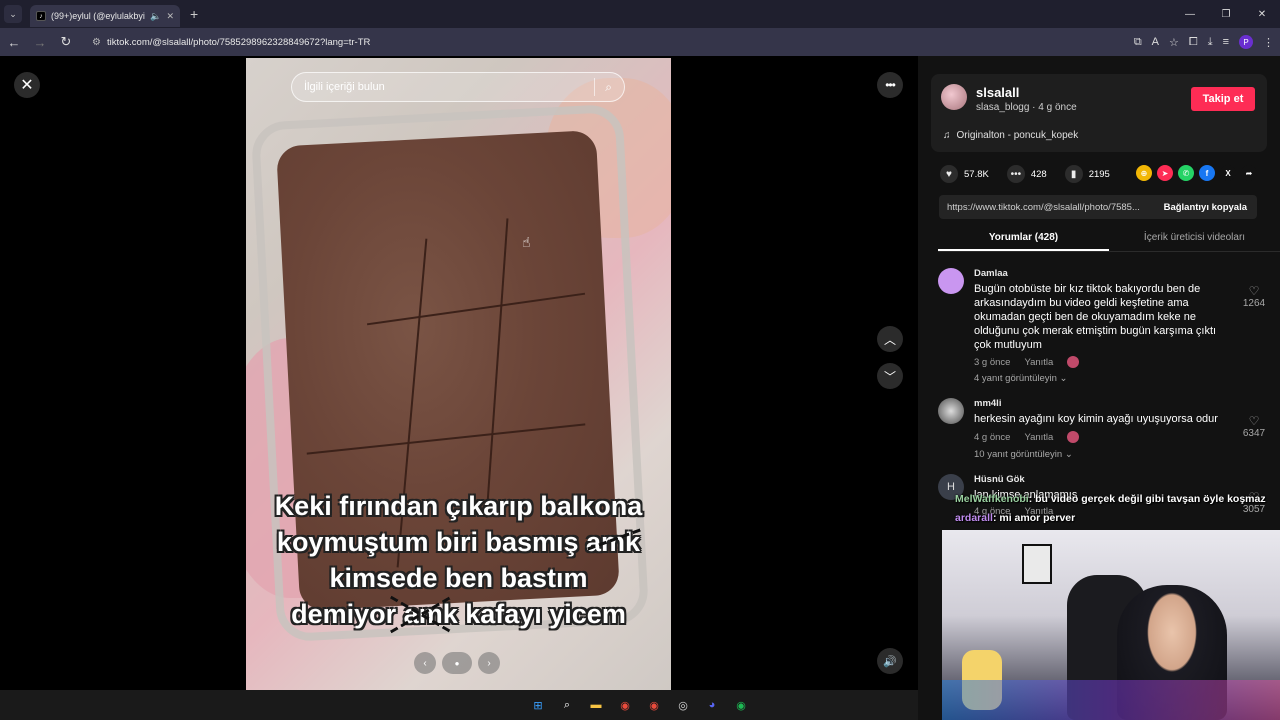 The image size is (1280, 720). I want to click on download-icon: ⤓, so click(1210, 42).